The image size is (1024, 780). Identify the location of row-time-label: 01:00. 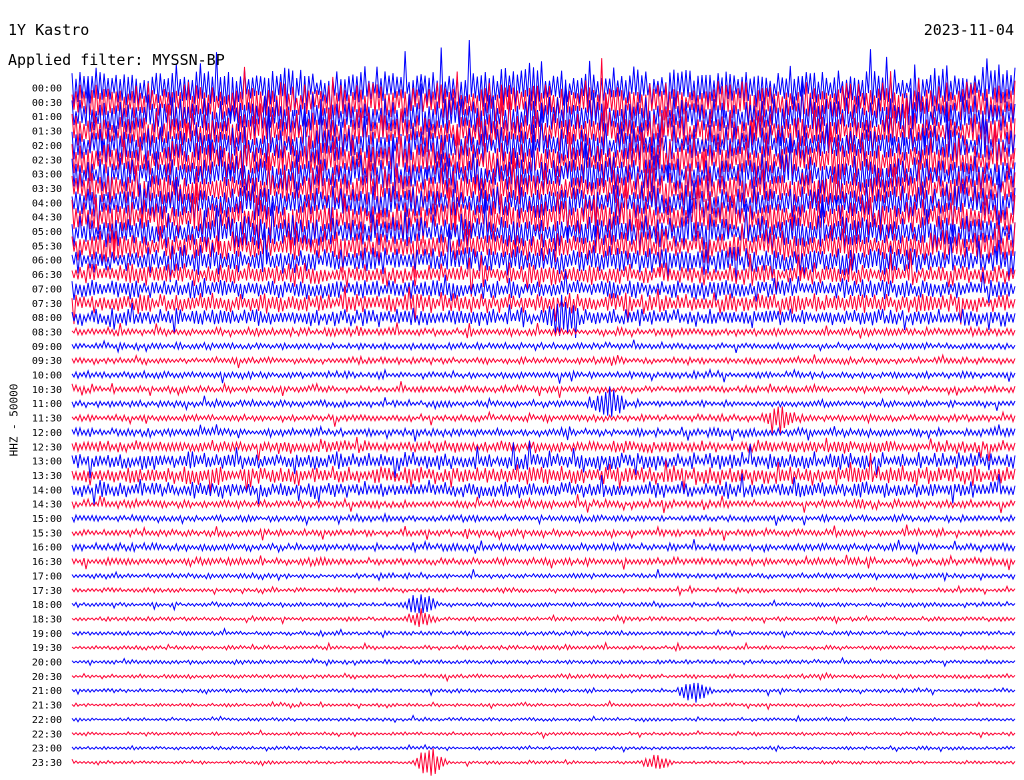
(47, 117).